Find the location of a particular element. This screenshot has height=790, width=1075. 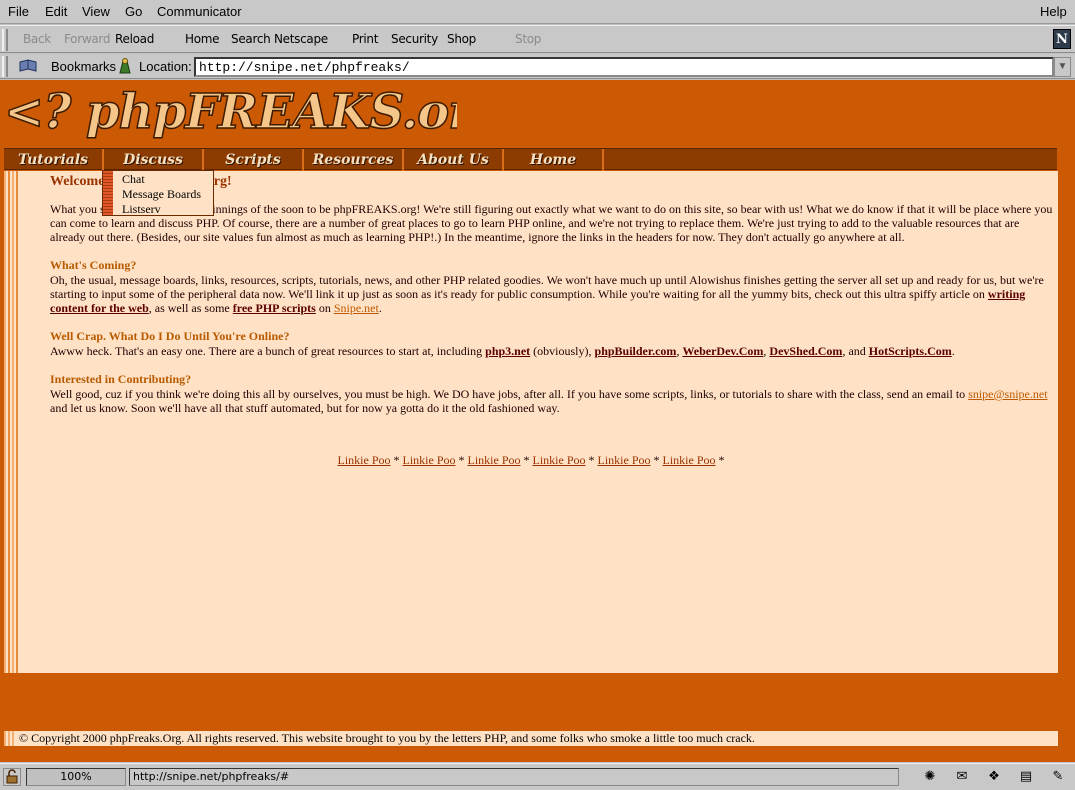

nav-discuss: Discuss is located at coordinates (154, 160).